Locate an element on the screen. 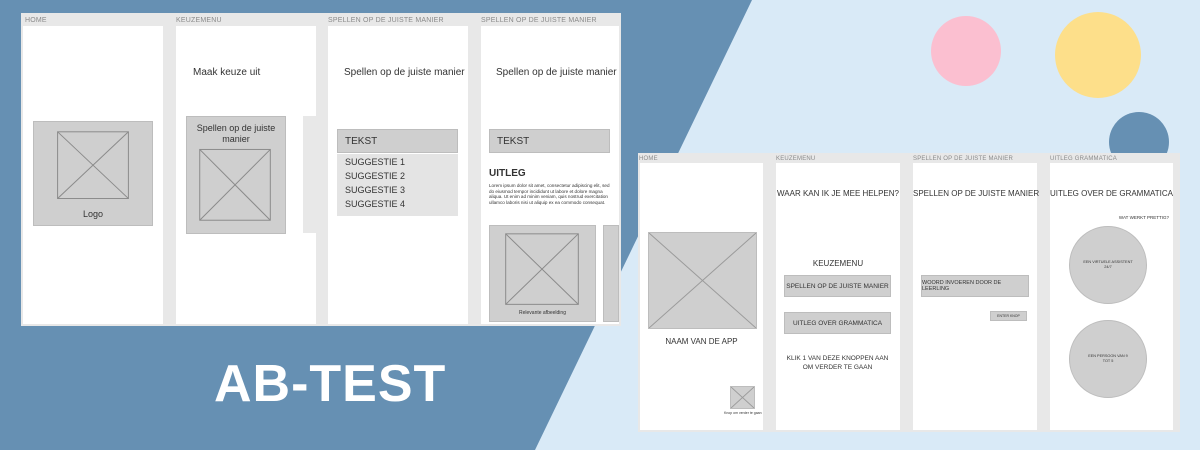  relevant-image-placeholder: Relevante afbeelding is located at coordinates (542, 273).